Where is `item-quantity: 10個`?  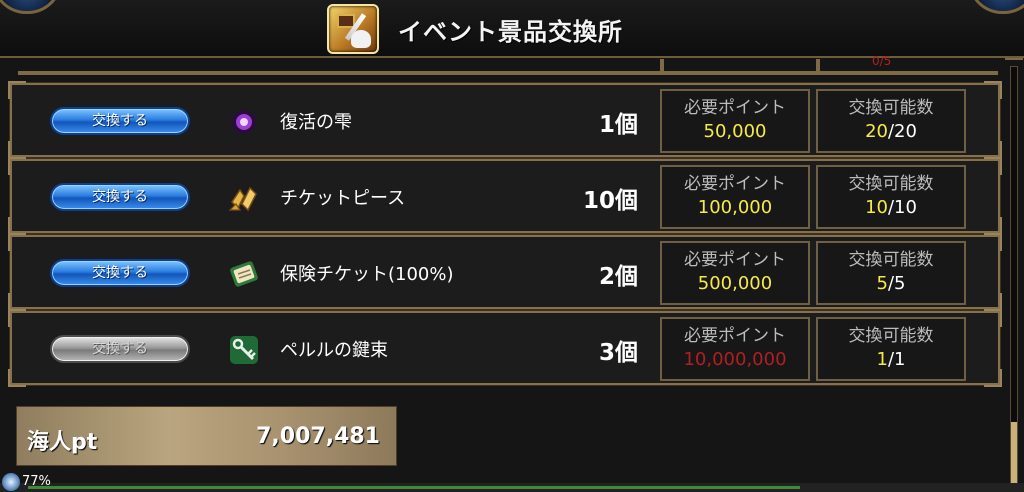
item-quantity: 10個 is located at coordinates (610, 201).